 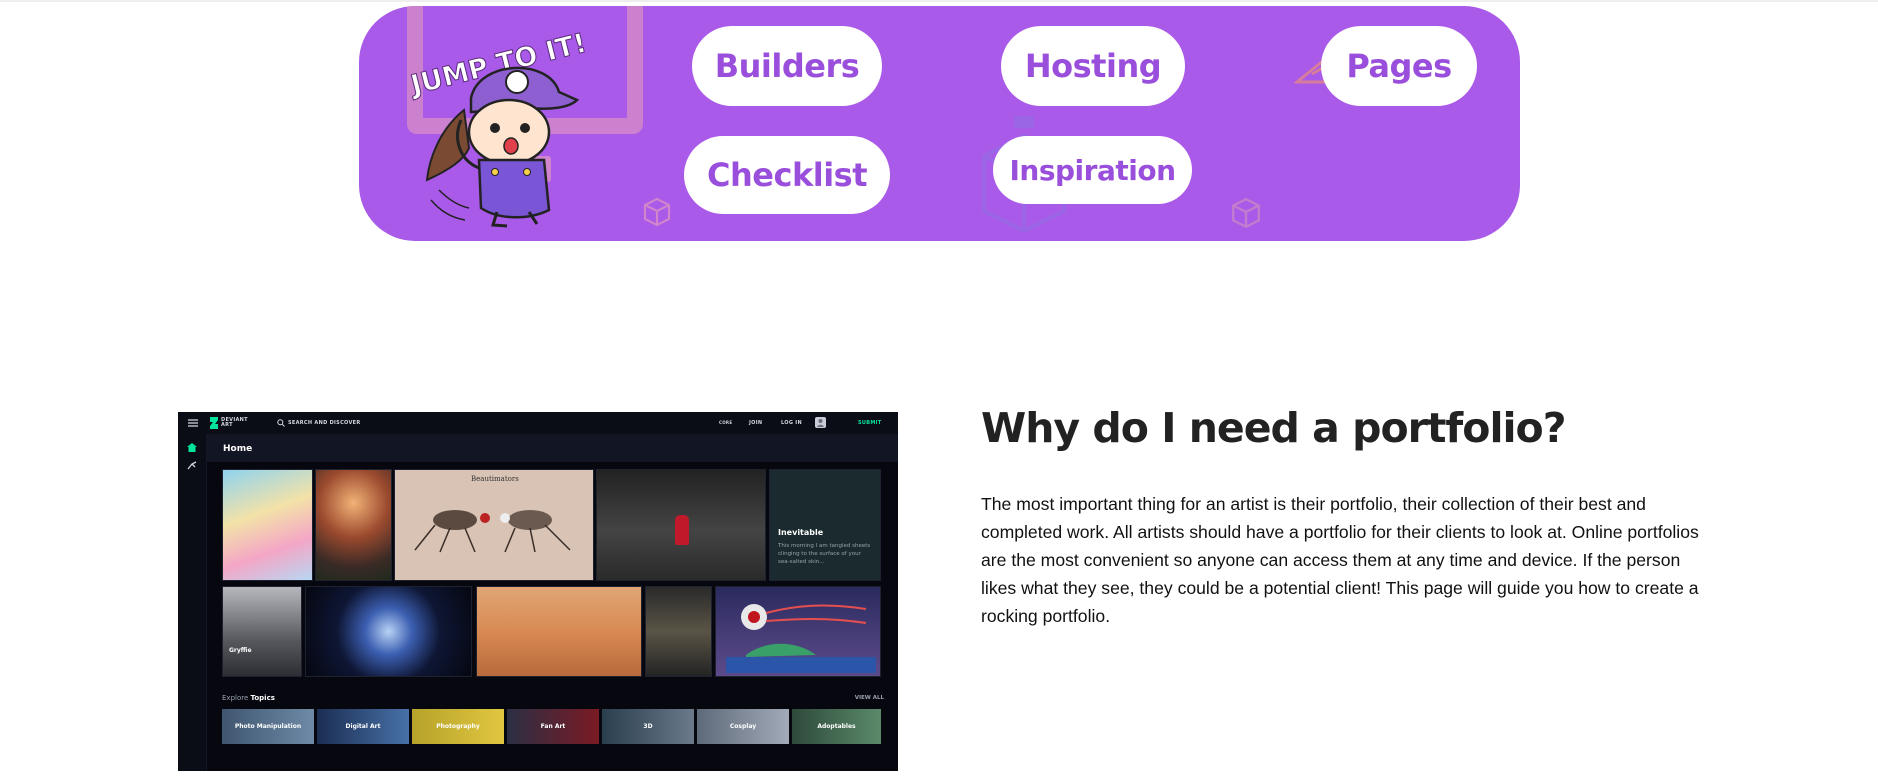 What do you see at coordinates (499, 127) in the screenshot?
I see `jump-girl-mascot-icon: JUMP TO IT!` at bounding box center [499, 127].